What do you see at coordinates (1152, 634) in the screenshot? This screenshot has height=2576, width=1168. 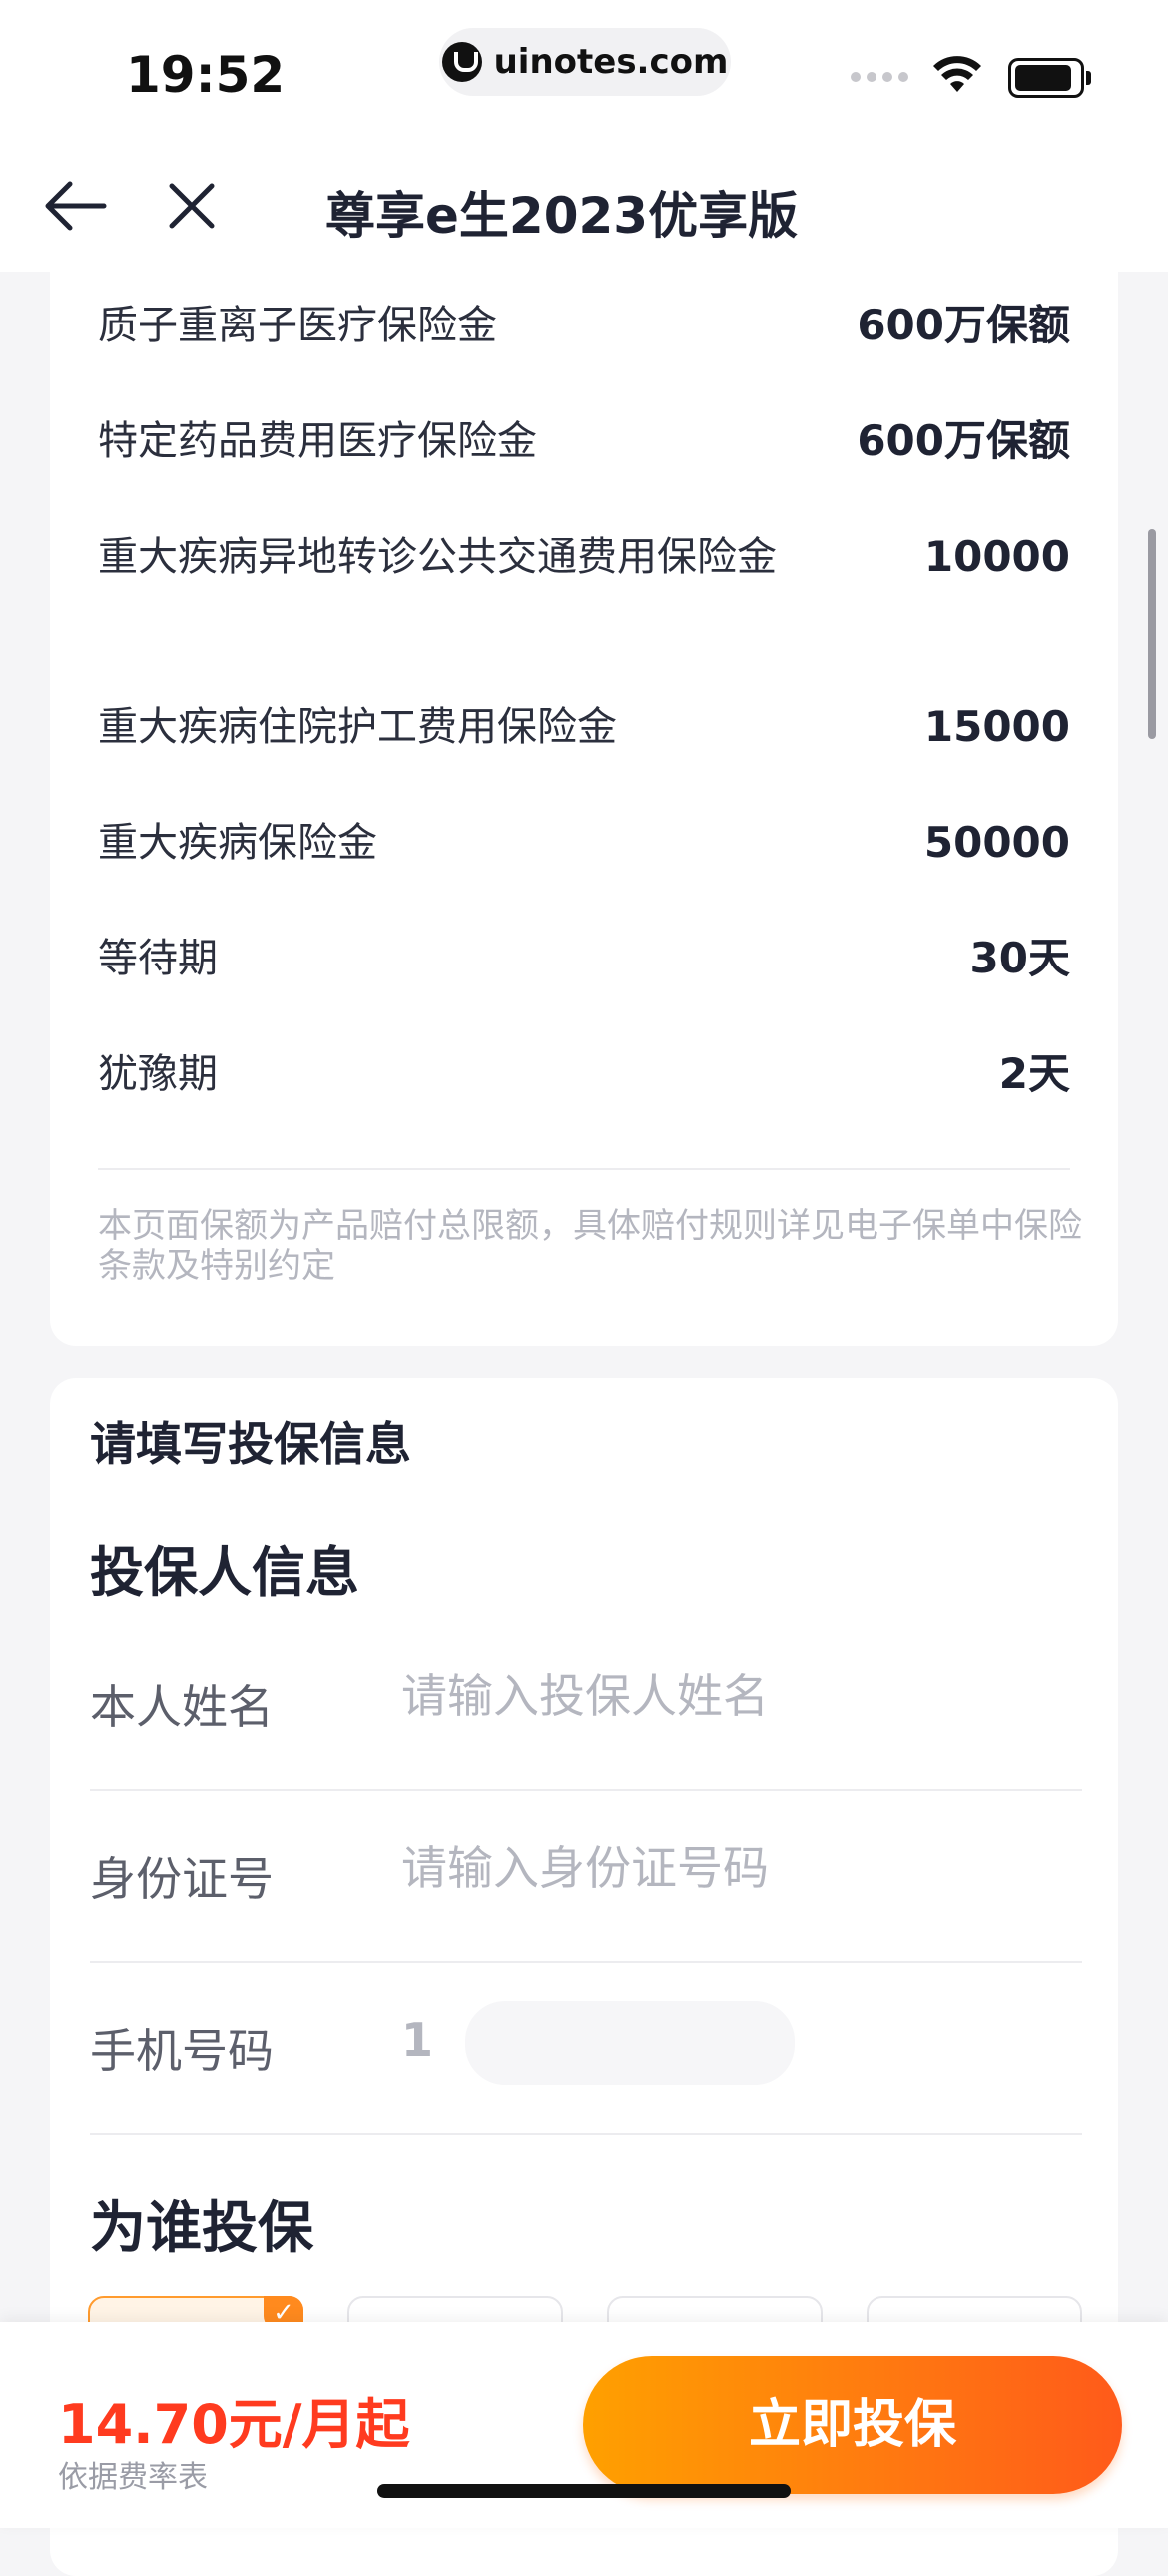 I see `scrollbar` at bounding box center [1152, 634].